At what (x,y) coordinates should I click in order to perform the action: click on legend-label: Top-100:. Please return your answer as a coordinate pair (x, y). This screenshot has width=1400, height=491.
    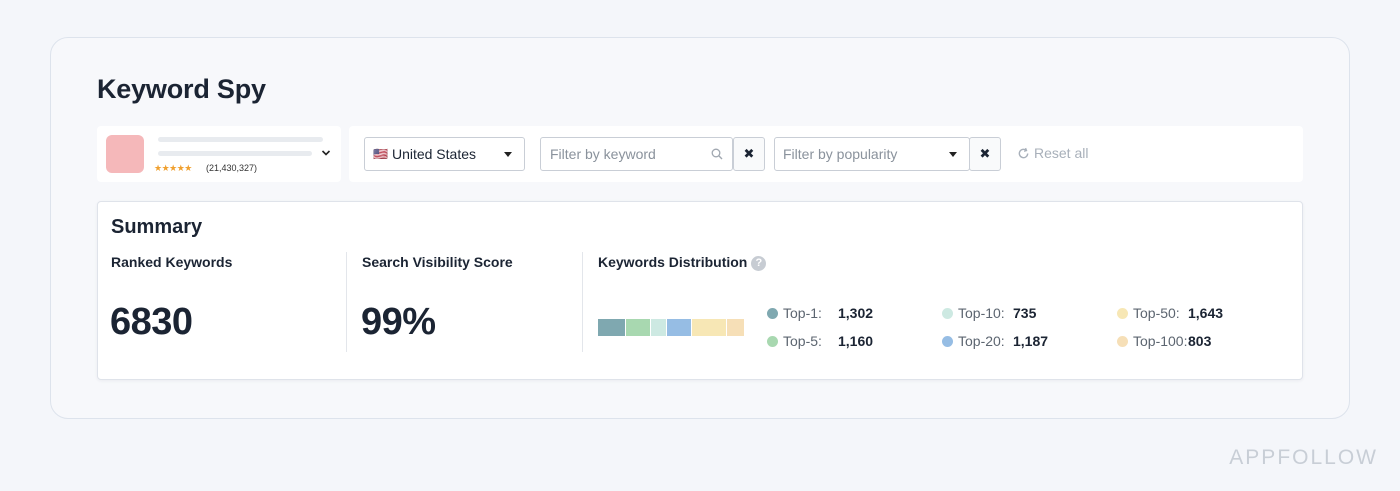
    Looking at the image, I should click on (1160, 341).